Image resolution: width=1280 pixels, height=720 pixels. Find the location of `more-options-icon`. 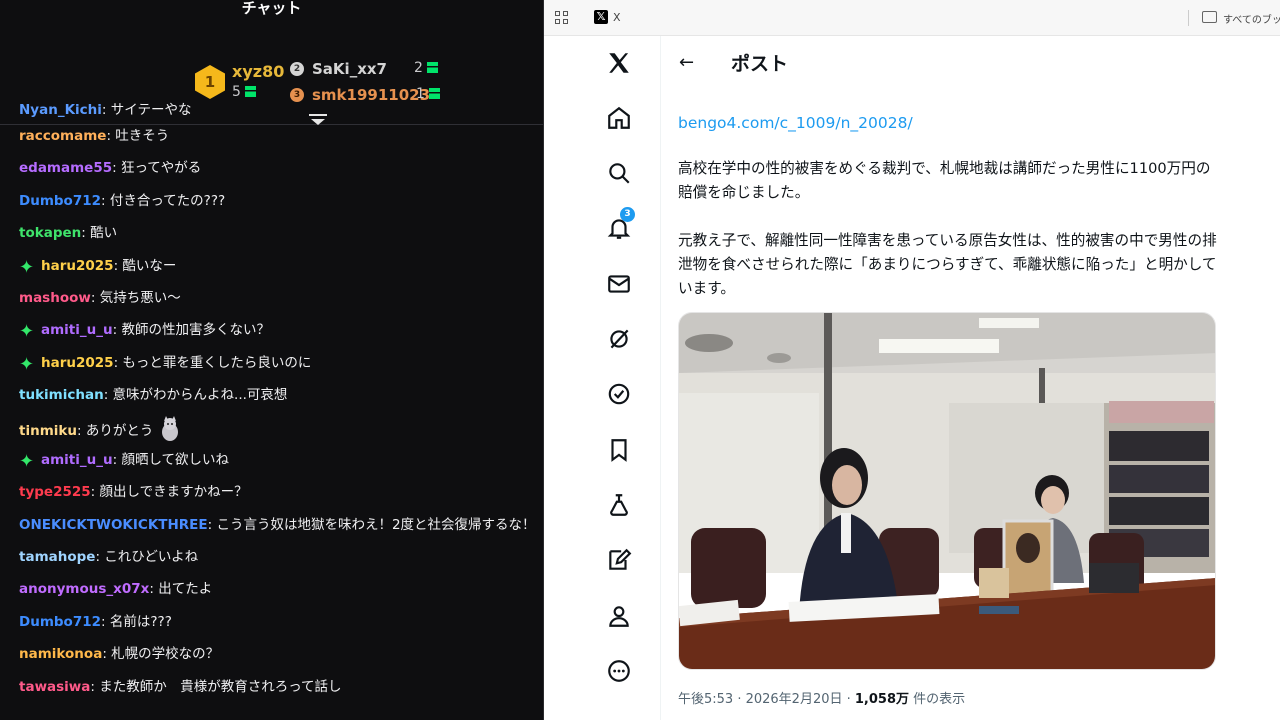

more-options-icon is located at coordinates (619, 671).